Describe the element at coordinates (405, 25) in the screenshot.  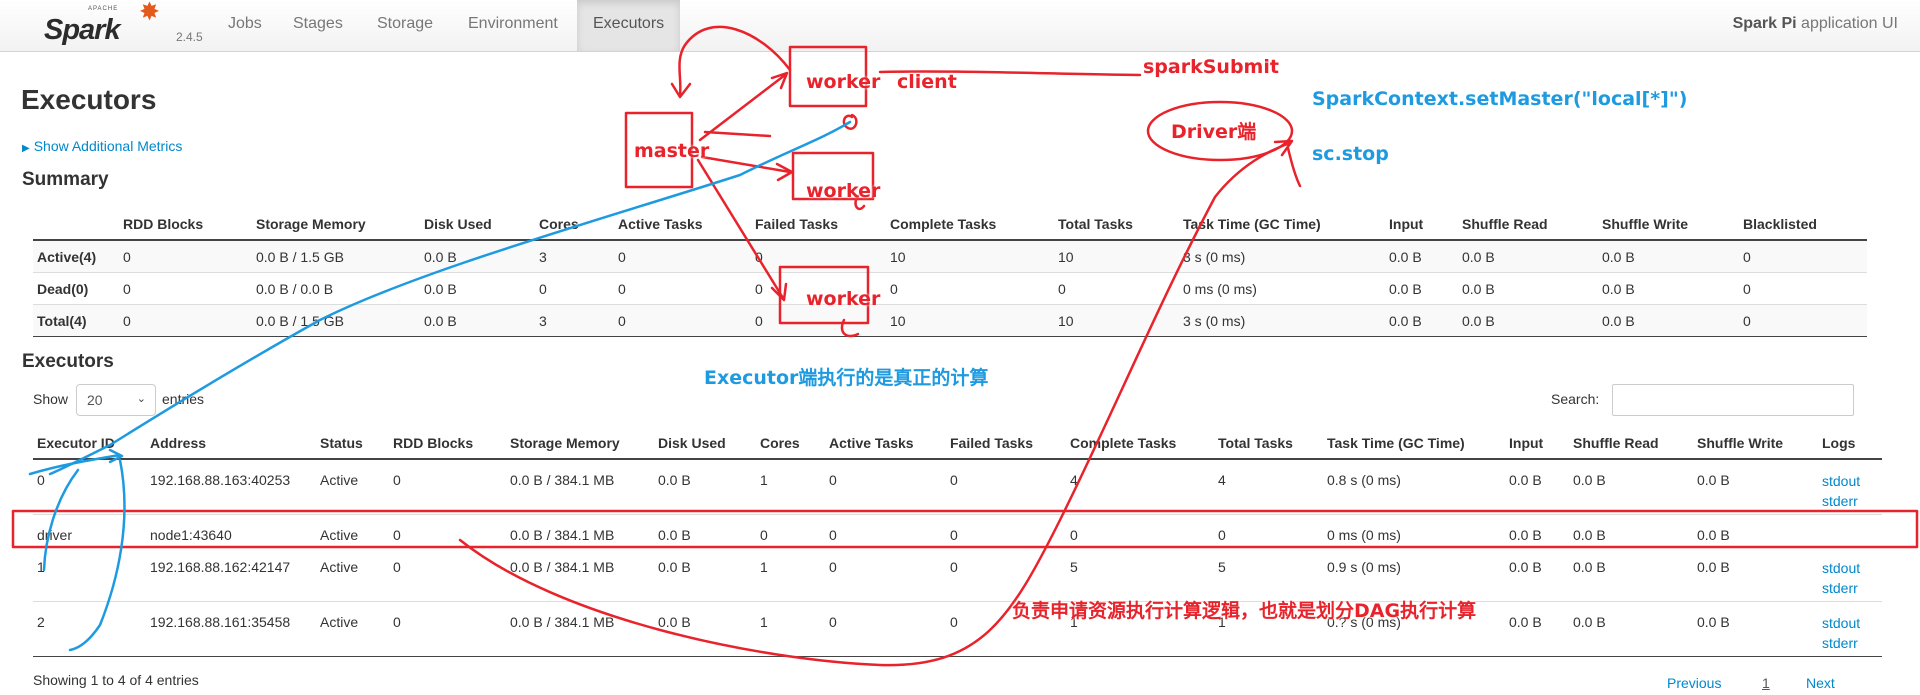
I see `tab-storage: Storage` at that location.